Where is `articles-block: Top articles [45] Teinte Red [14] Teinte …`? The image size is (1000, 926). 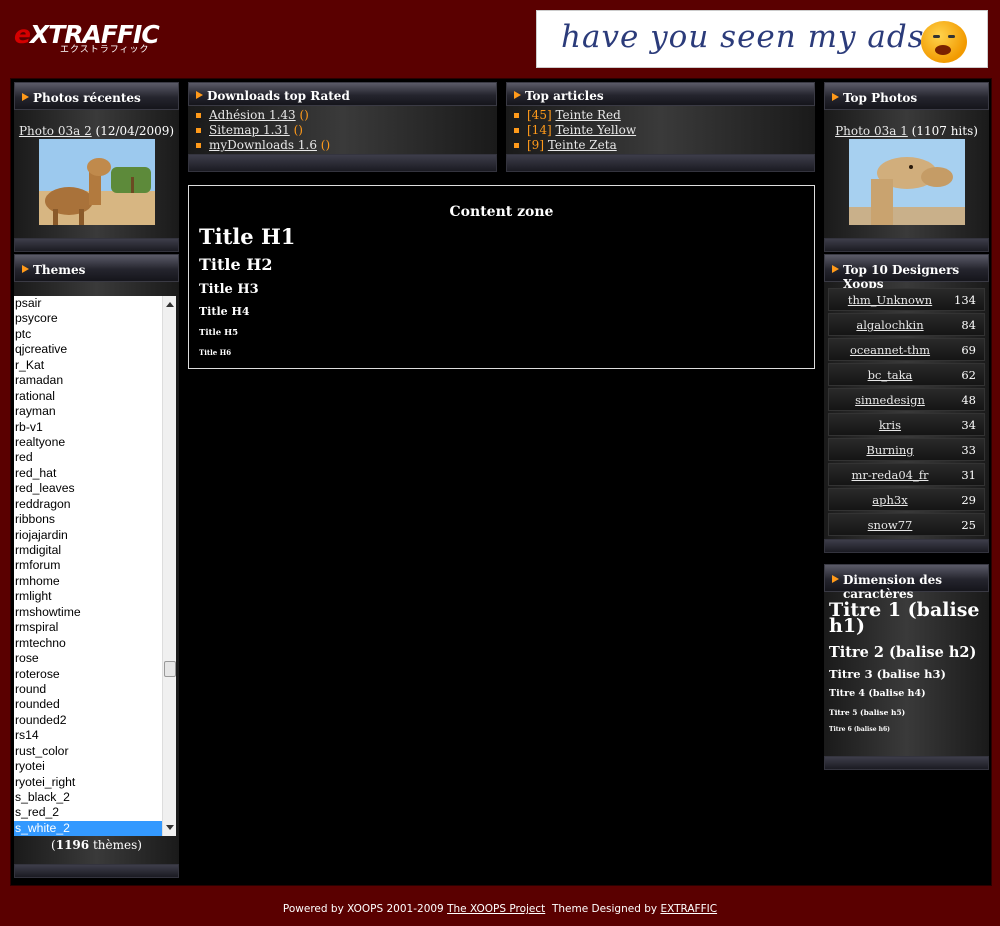
articles-block: Top articles [45] Teinte Red [14] Teinte … is located at coordinates (660, 127).